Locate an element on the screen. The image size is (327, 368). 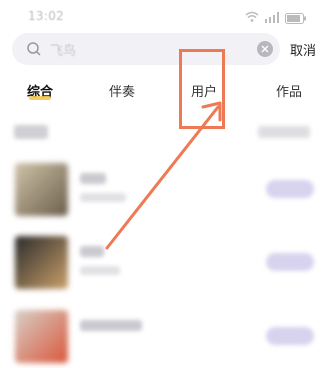
annotation-arrow-icon is located at coordinates (163, 175).